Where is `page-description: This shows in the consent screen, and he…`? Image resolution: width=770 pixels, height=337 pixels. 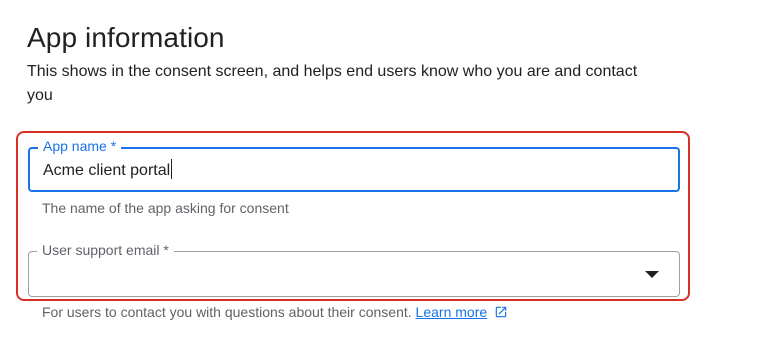 page-description: This shows in the consent screen, and he… is located at coordinates (332, 83).